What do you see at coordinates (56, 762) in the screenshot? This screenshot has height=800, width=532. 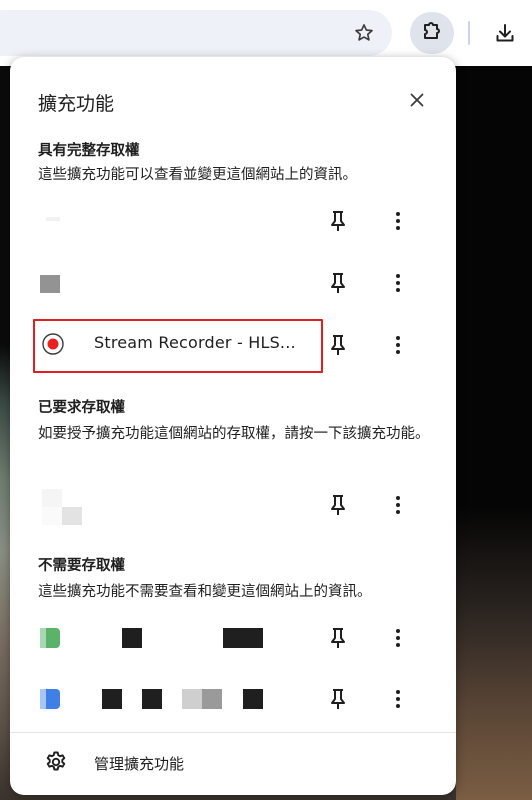 I see `gear-icon` at bounding box center [56, 762].